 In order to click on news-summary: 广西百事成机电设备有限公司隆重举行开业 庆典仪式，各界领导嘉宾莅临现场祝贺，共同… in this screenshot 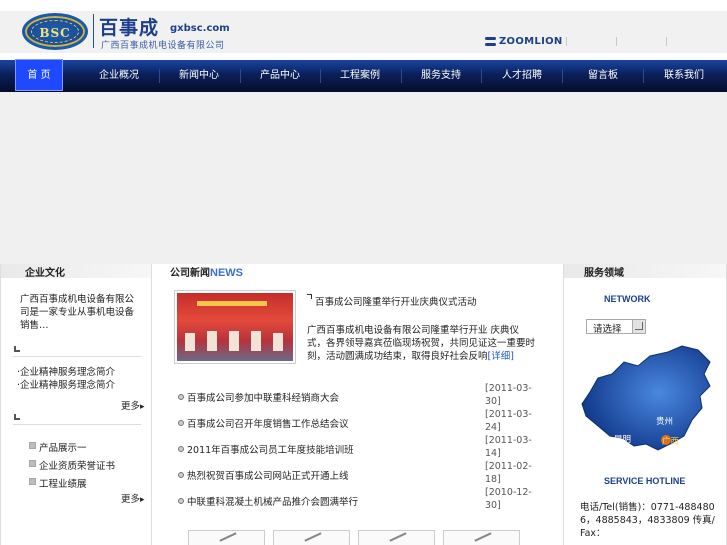, I will do `click(422, 343)`.